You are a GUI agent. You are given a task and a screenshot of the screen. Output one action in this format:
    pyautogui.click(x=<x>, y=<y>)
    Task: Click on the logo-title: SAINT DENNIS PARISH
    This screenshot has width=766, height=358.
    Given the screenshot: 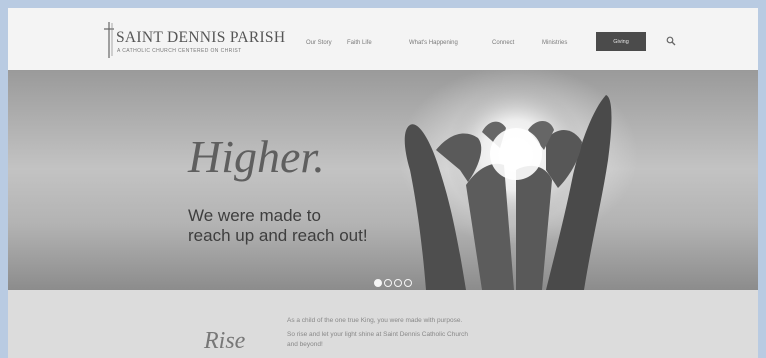 What is the action you would take?
    pyautogui.click(x=201, y=37)
    